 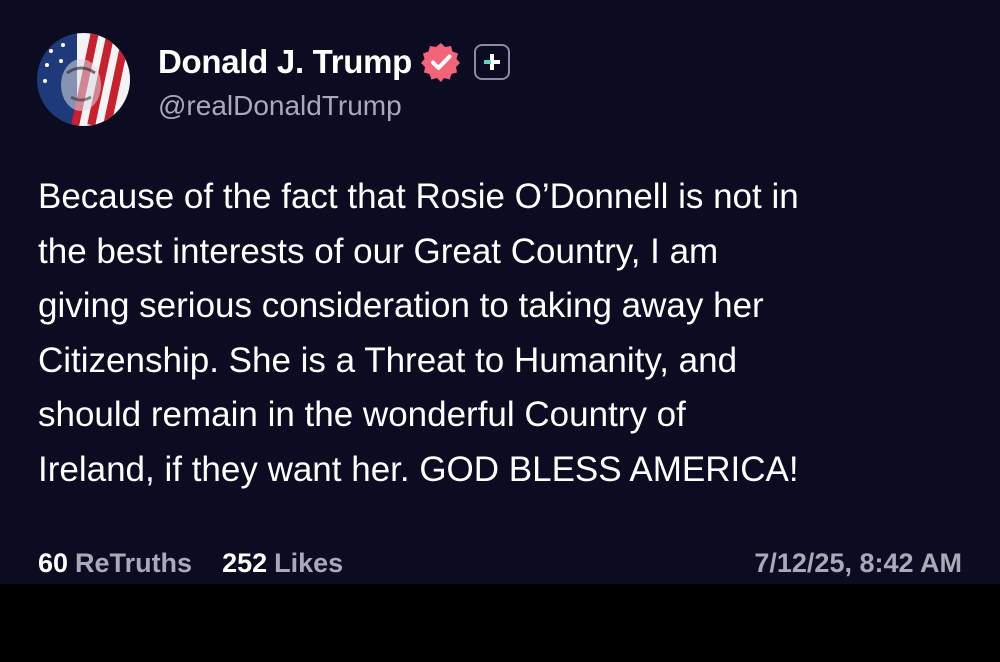 I want to click on author-name-row: Donald J. Trump, so click(x=334, y=62).